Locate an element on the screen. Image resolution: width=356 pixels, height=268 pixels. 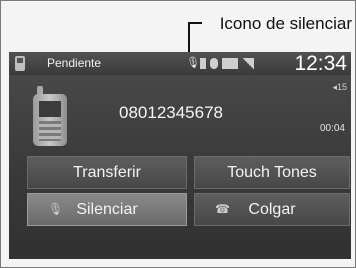
hang-up-label: Colgar is located at coordinates (272, 209).